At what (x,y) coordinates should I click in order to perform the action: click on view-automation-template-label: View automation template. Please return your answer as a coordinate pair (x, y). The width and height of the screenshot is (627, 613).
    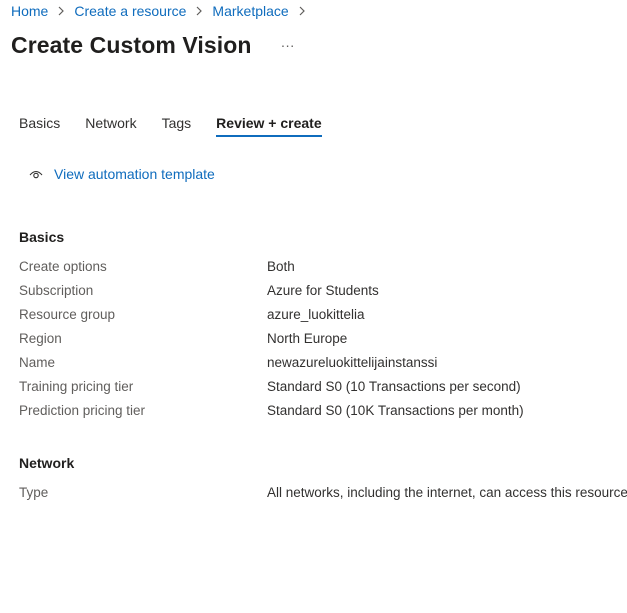
    Looking at the image, I should click on (134, 174).